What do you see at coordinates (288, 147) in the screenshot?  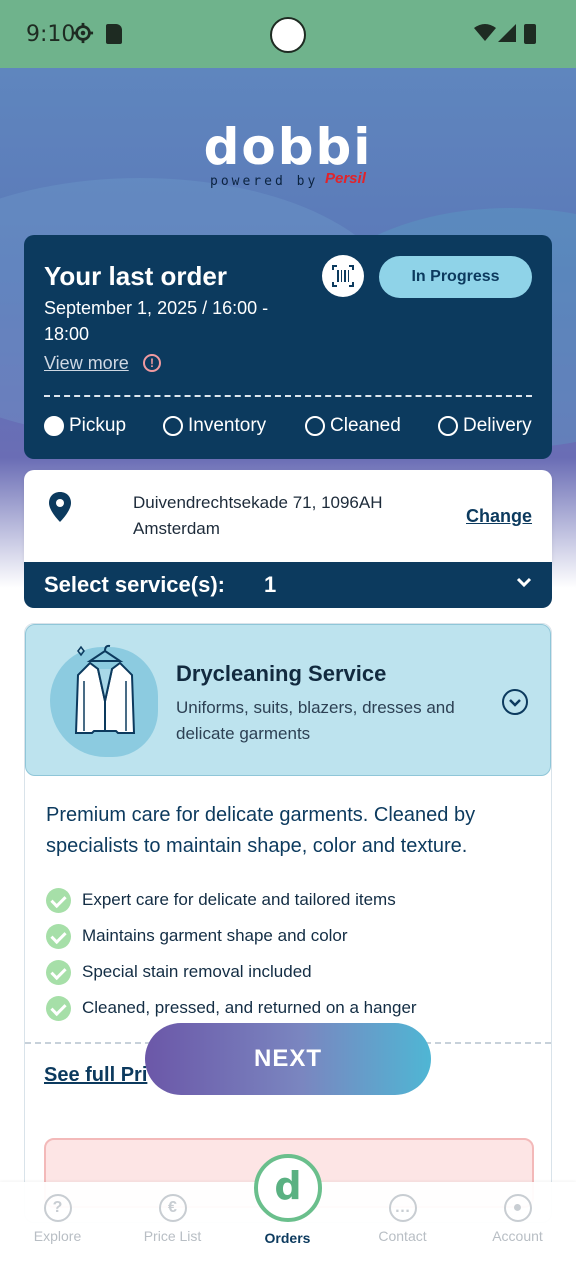 I see `brand-name: dobbi` at bounding box center [288, 147].